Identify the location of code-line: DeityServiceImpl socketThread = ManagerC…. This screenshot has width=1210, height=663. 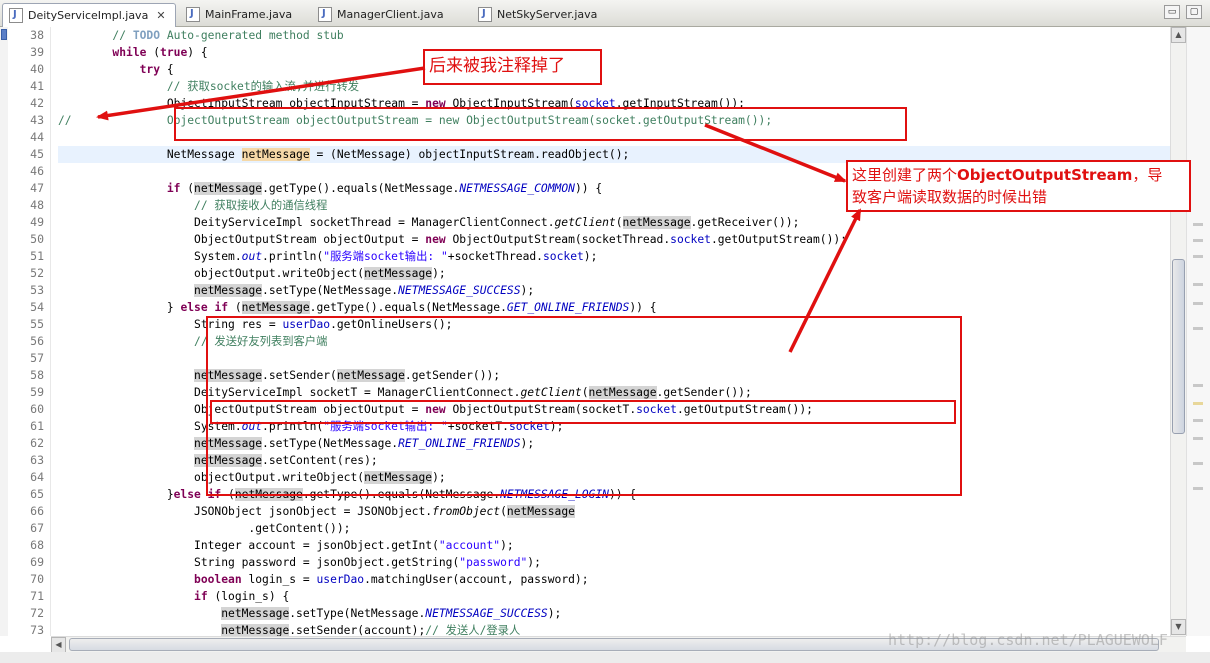
(429, 222).